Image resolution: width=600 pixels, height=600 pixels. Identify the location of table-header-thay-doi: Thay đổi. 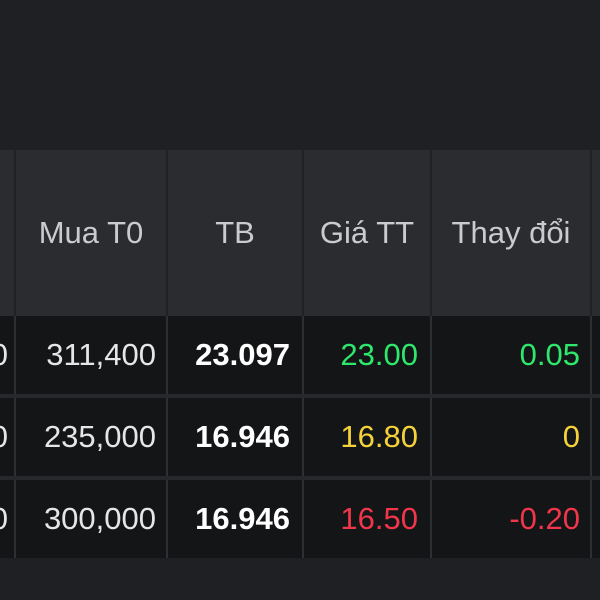
(512, 233).